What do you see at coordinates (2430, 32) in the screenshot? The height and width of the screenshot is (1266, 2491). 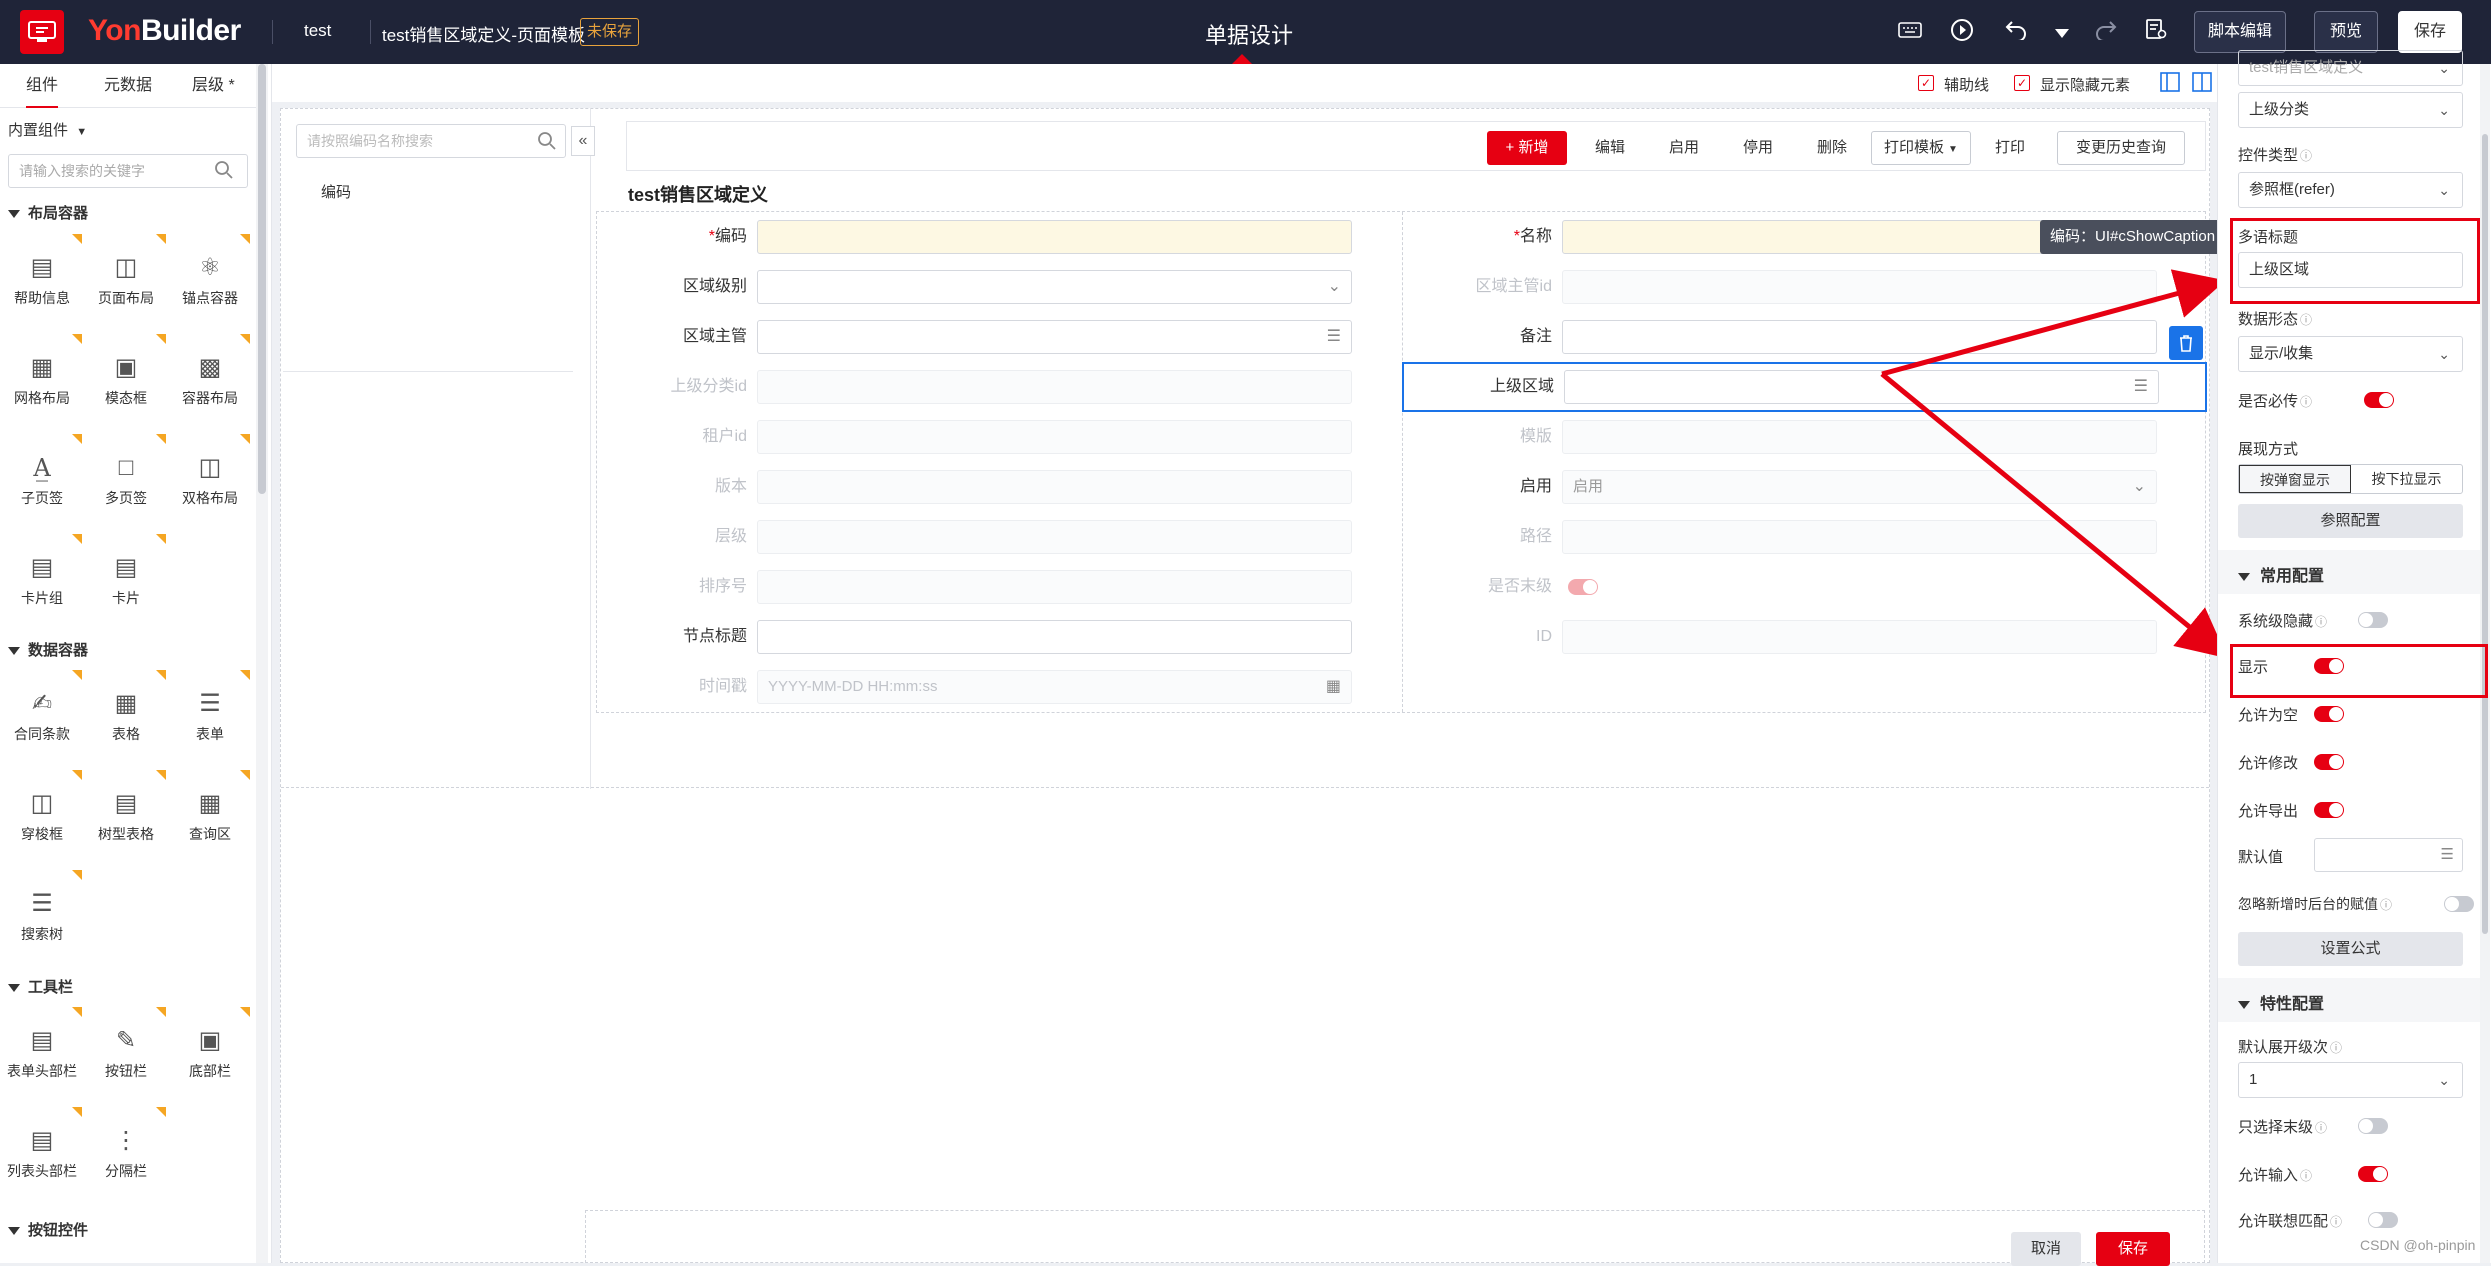 I see `save-button: 保存` at bounding box center [2430, 32].